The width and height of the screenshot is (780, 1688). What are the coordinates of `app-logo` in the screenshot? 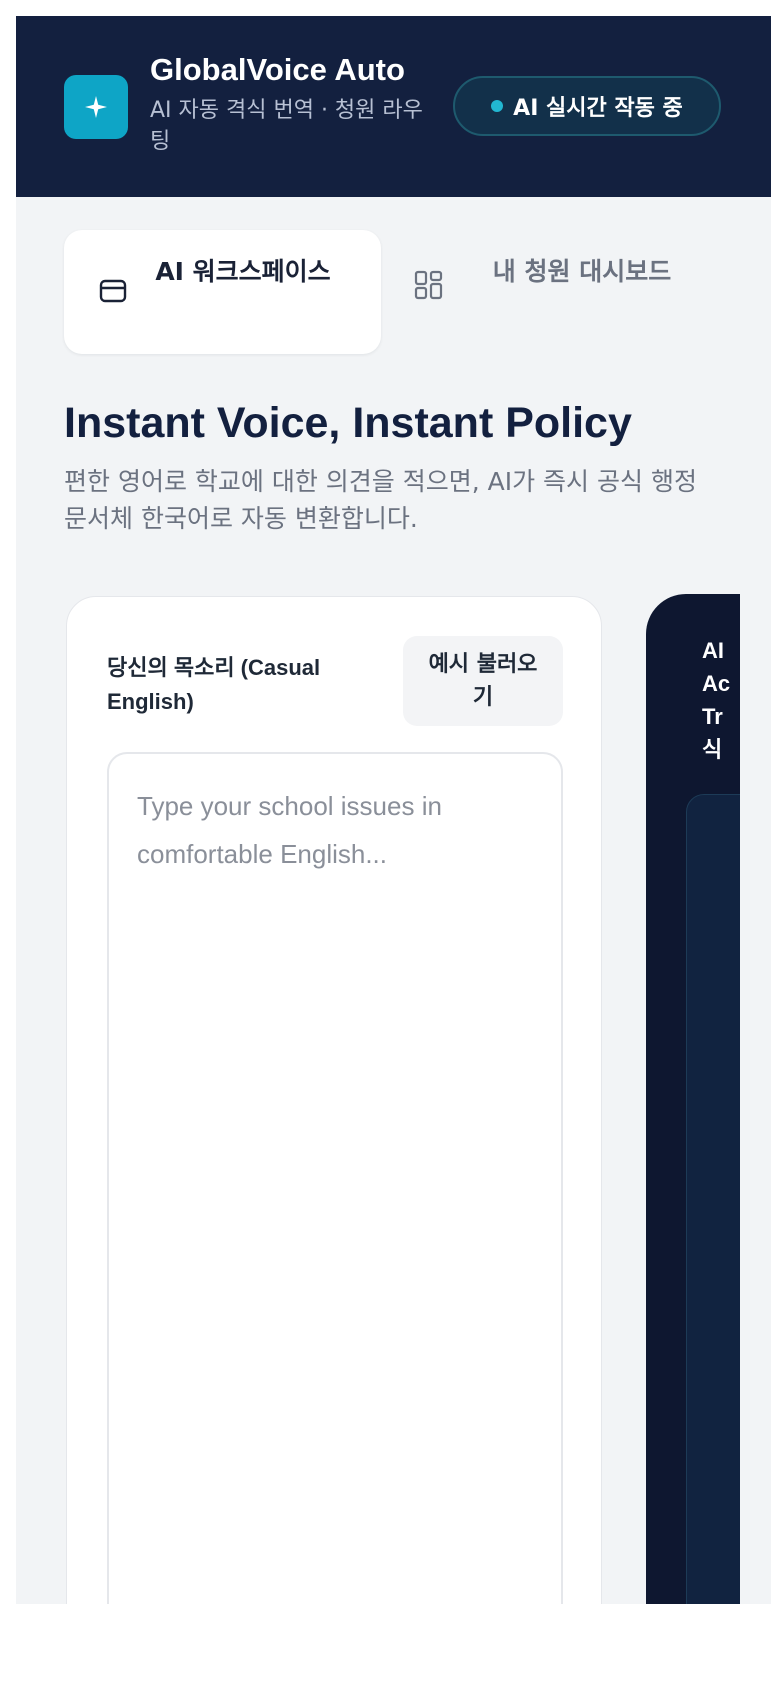 It's located at (96, 107).